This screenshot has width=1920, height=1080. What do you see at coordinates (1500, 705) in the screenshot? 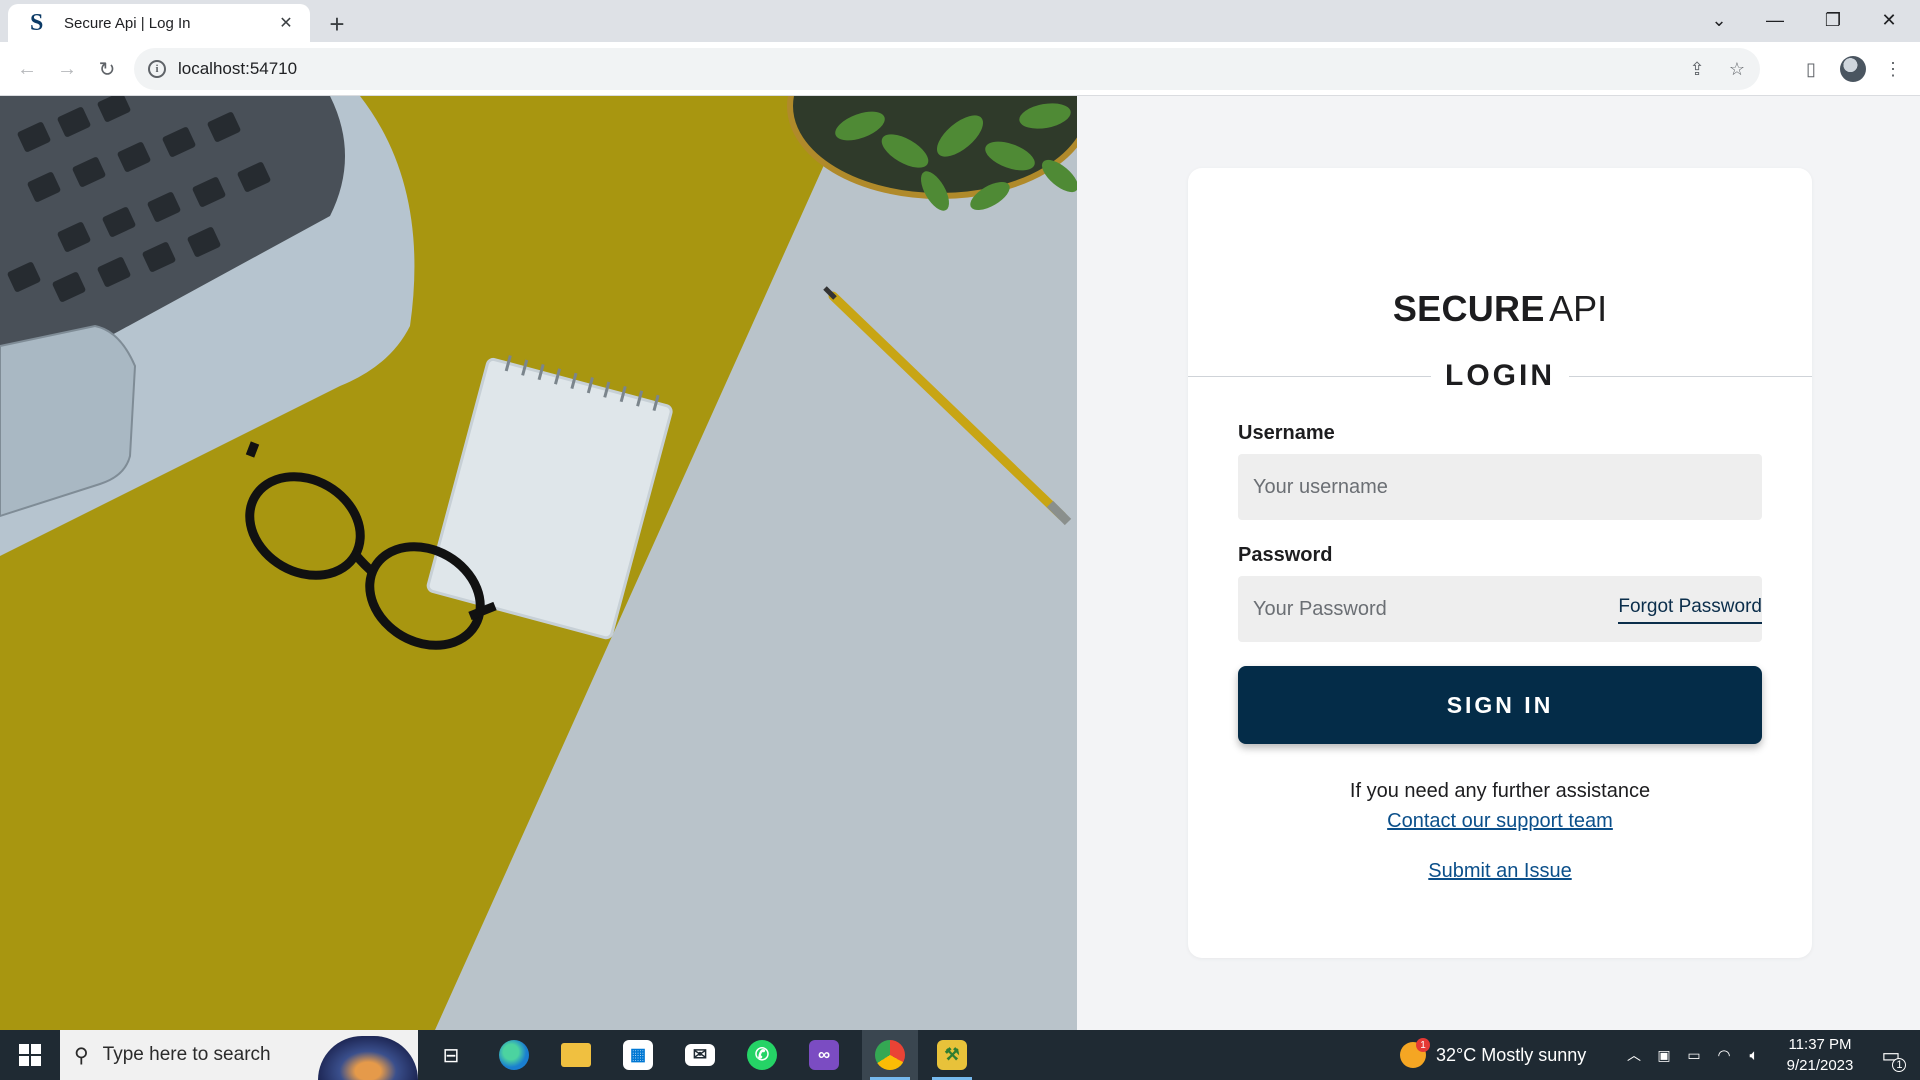
I see `sign-in-button: SIGN IN` at bounding box center [1500, 705].